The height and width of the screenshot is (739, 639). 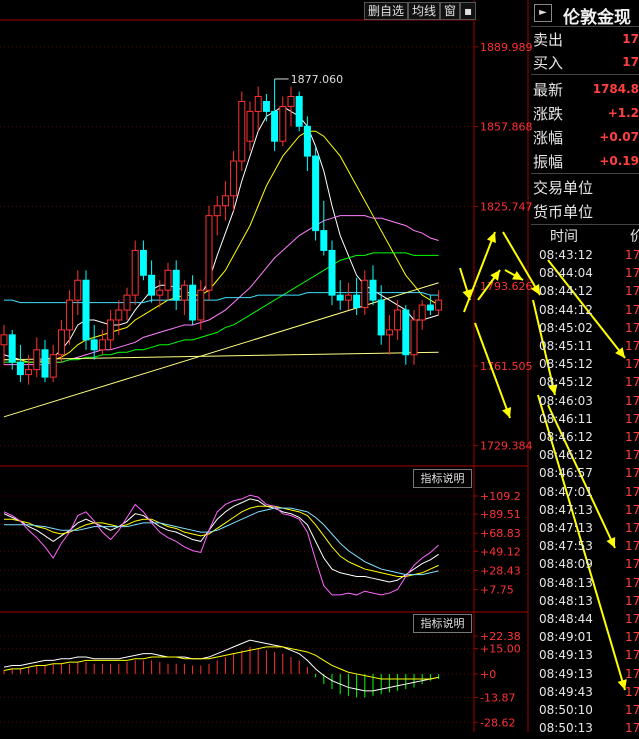 What do you see at coordinates (386, 11) in the screenshot?
I see `delete-watchlist-button: 删自选` at bounding box center [386, 11].